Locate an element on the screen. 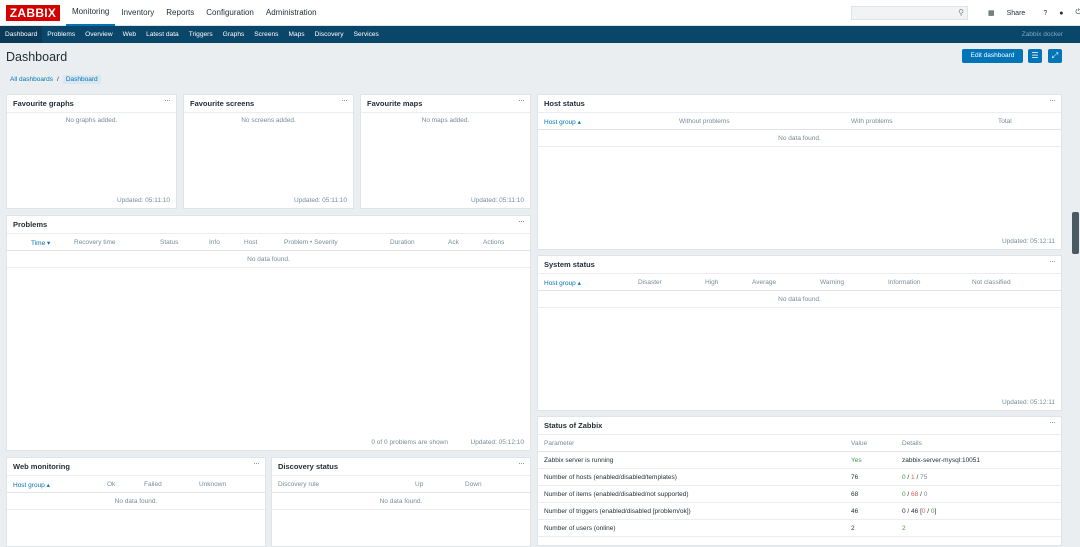 The image size is (1080, 547). col-total: Total is located at coordinates (1005, 121).